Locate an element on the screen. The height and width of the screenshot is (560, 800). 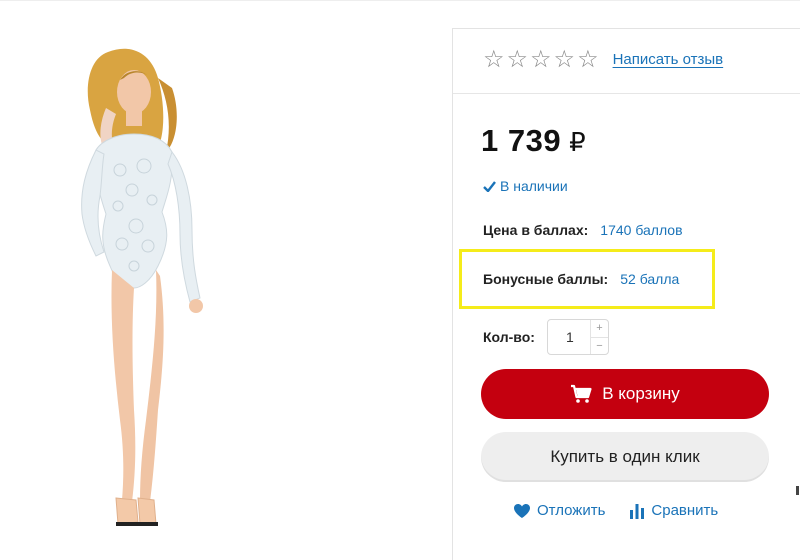
compare-link: Сравнить is located at coordinates (673, 510).